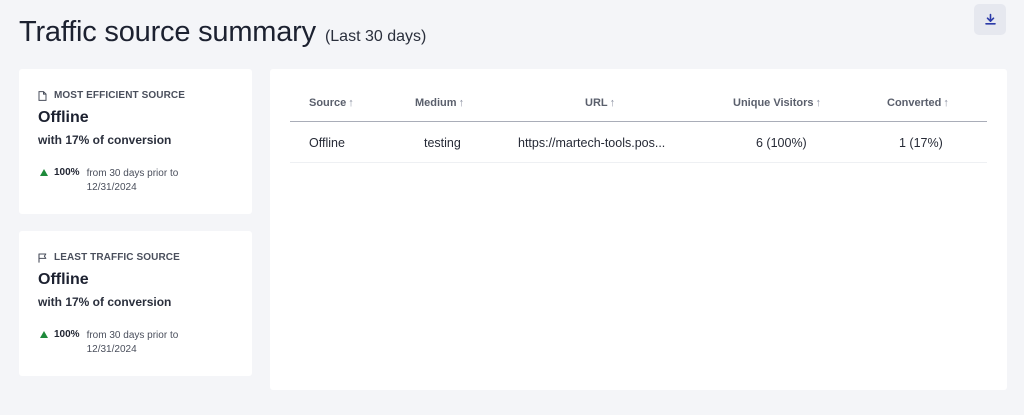  What do you see at coordinates (436, 103) in the screenshot?
I see `column-label: Medium` at bounding box center [436, 103].